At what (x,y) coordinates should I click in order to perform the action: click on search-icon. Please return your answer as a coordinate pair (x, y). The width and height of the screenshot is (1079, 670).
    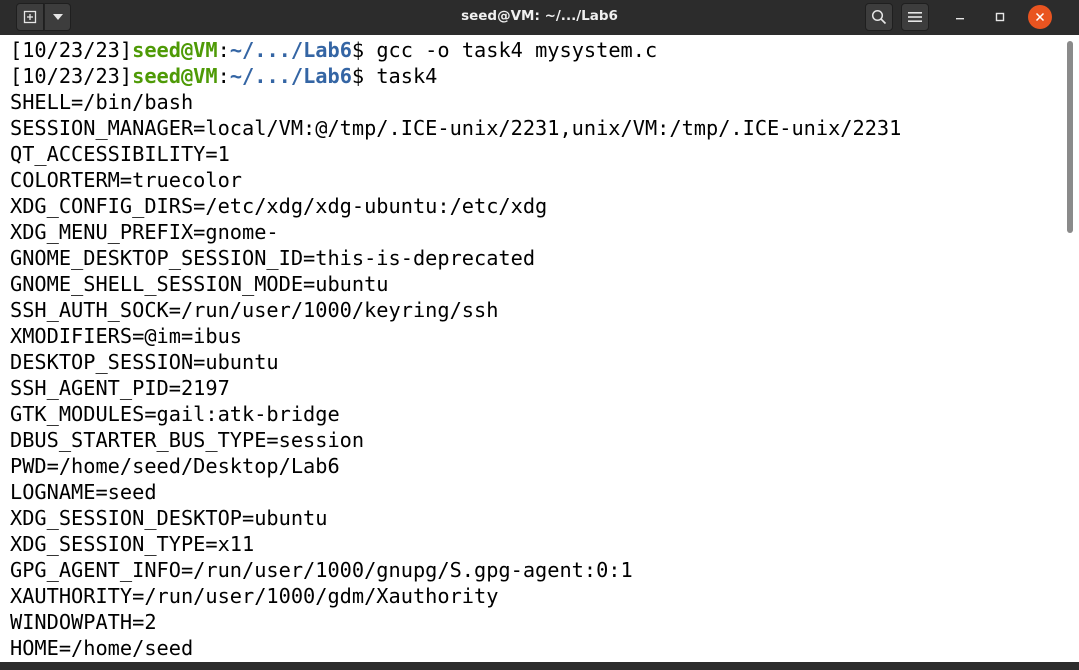
    Looking at the image, I should click on (879, 17).